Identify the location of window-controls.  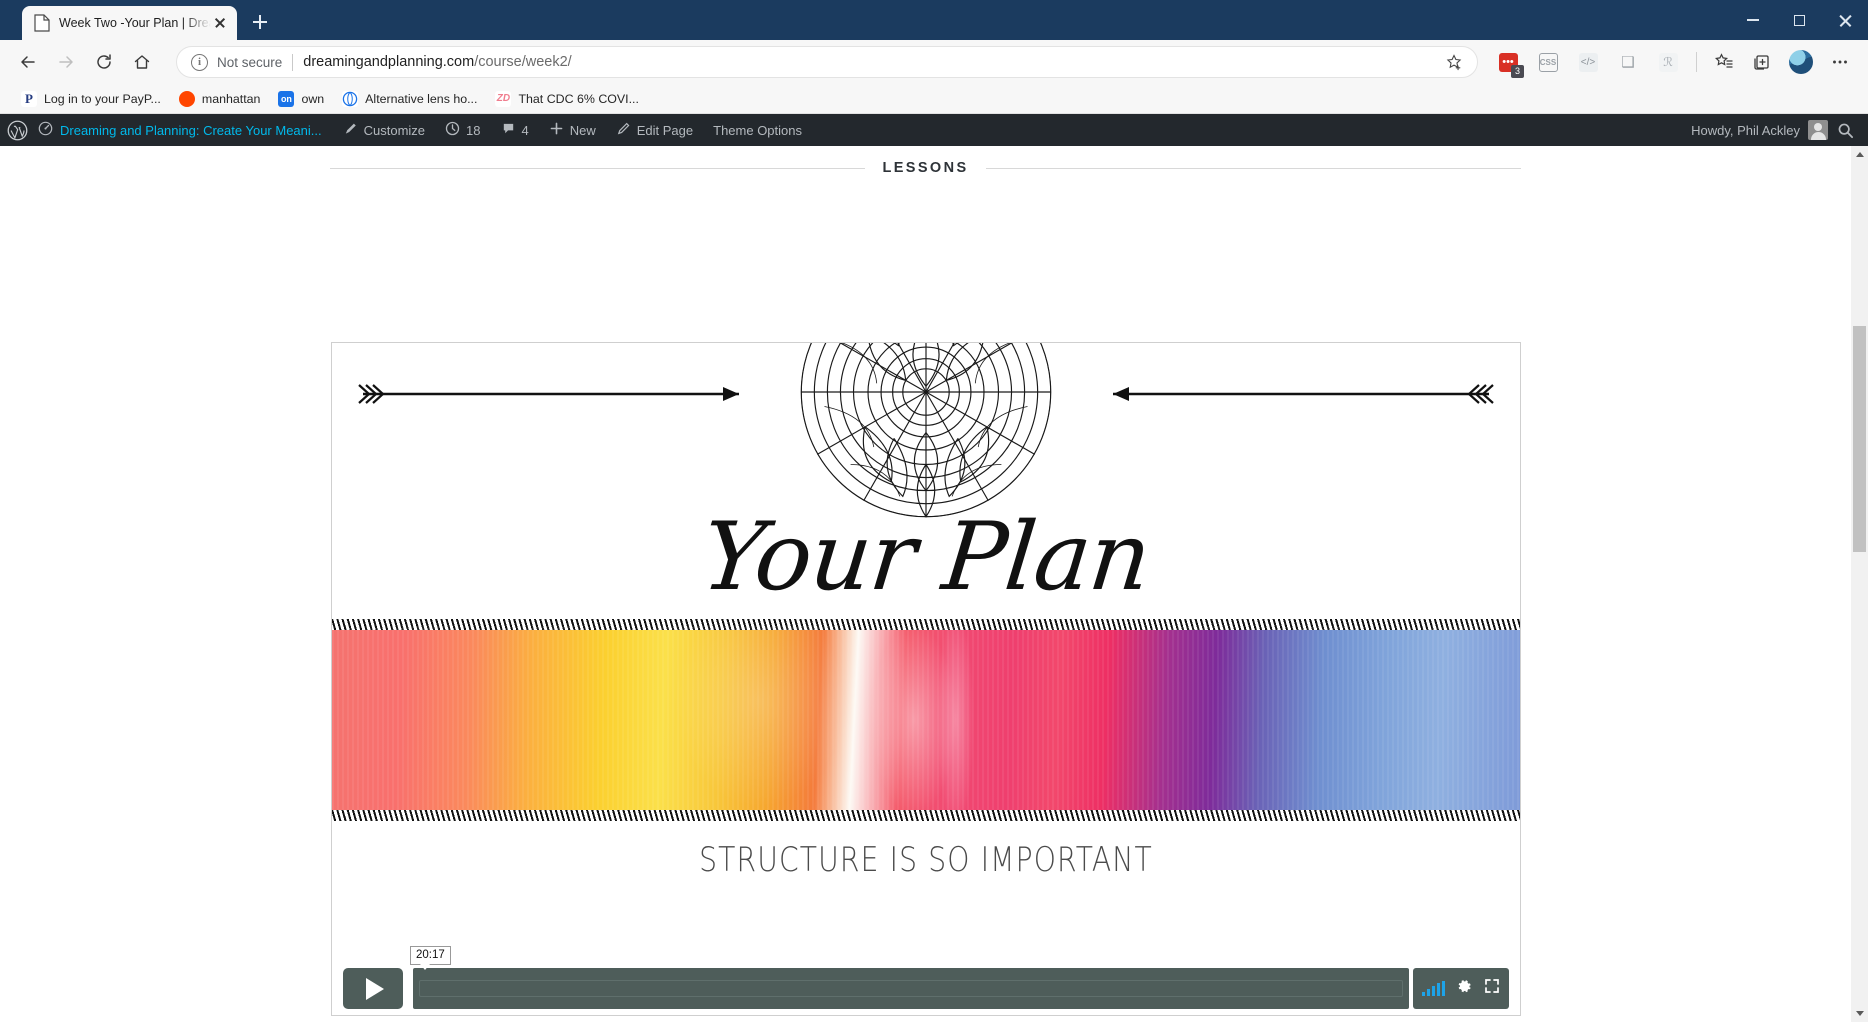
(1799, 20).